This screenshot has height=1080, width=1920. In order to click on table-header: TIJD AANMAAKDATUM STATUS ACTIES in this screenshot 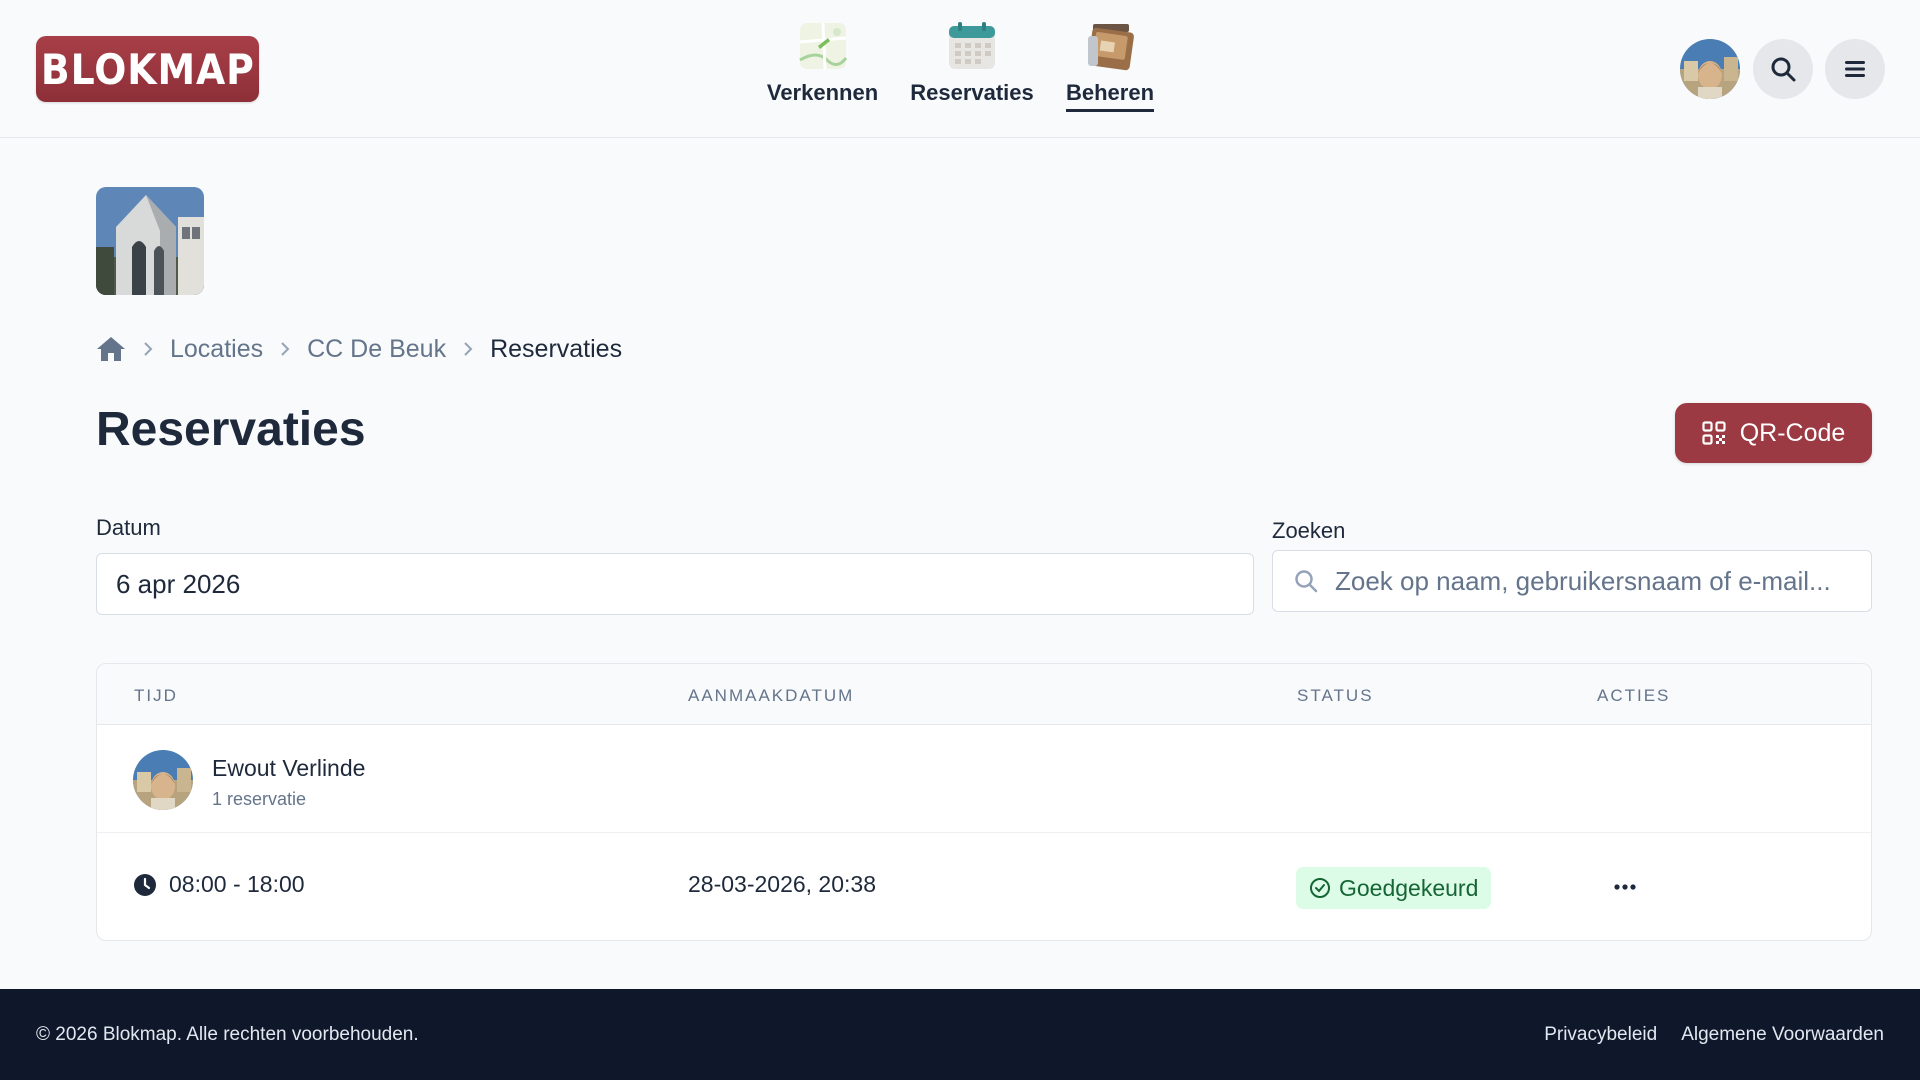, I will do `click(984, 694)`.